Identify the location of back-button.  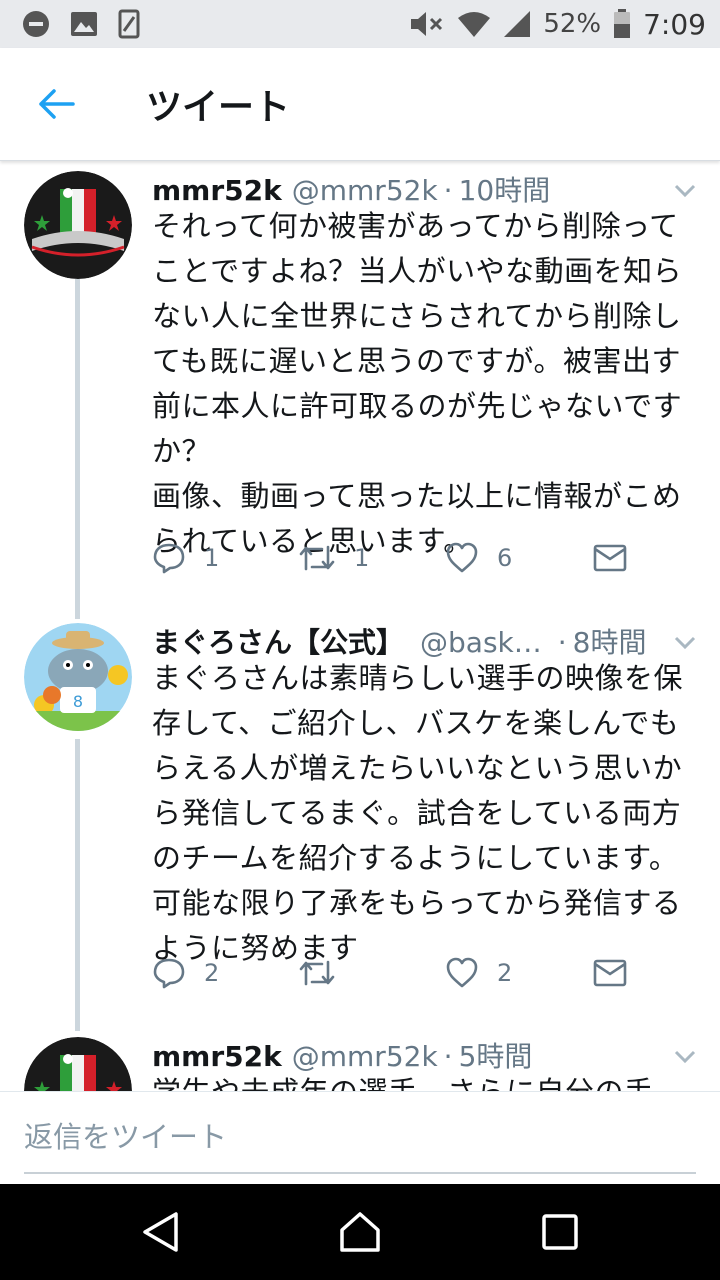
(56, 104).